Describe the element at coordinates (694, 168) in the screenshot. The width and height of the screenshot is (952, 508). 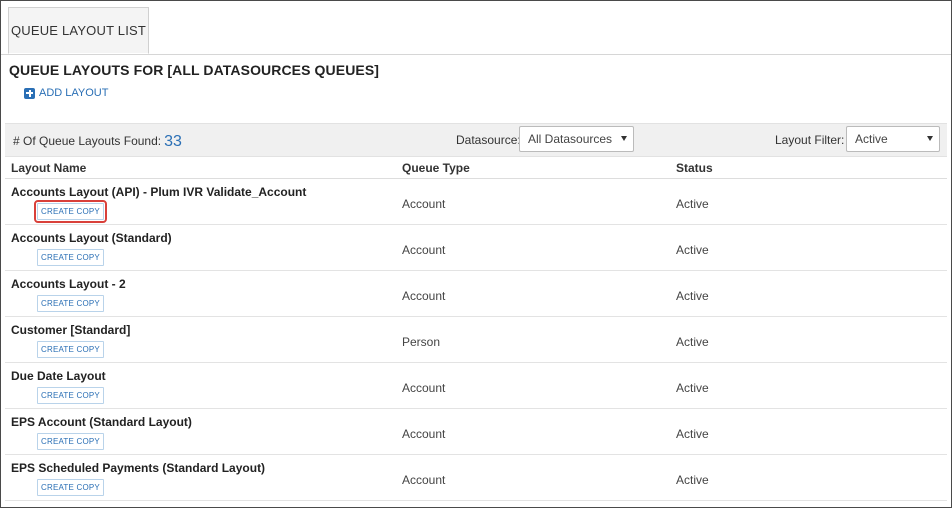
I see `column-header-status: Status` at that location.